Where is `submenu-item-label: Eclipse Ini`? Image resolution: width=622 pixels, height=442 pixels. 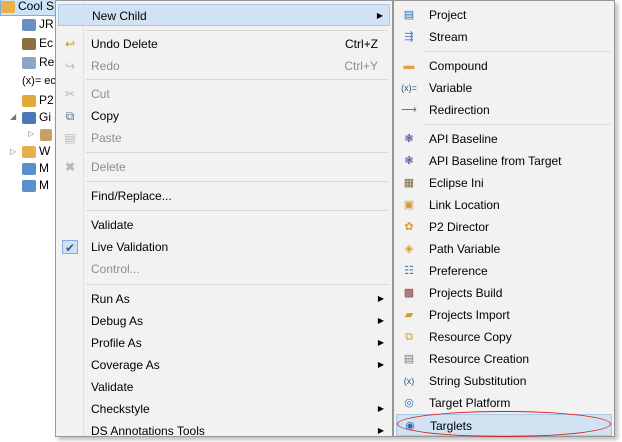 submenu-item-label: Eclipse Ini is located at coordinates (456, 183).